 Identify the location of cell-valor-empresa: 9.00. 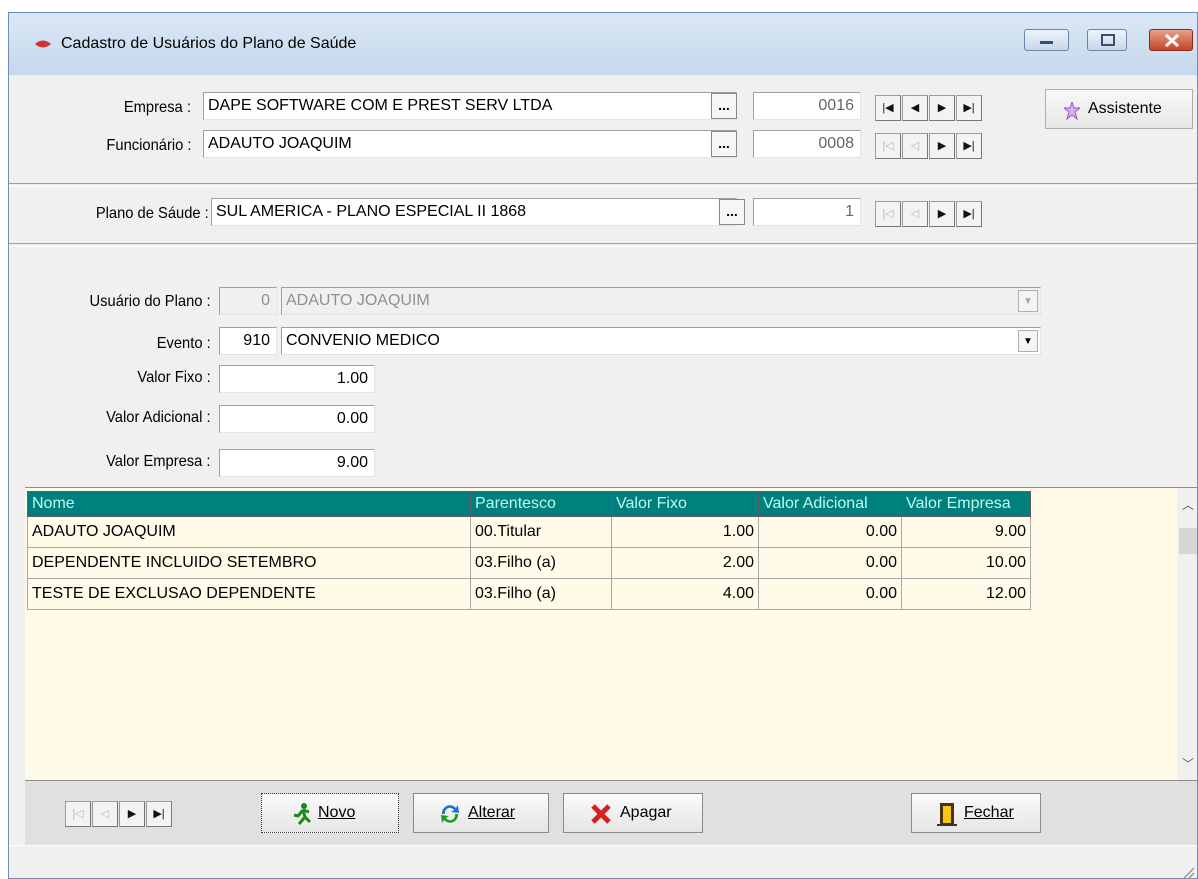
(966, 532).